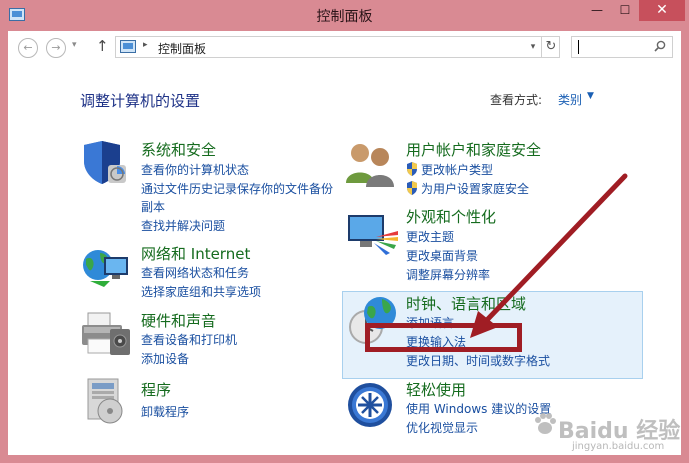  Describe the element at coordinates (618, 446) in the screenshot. I see `watermark-url: jingyan.baidu.com` at that location.